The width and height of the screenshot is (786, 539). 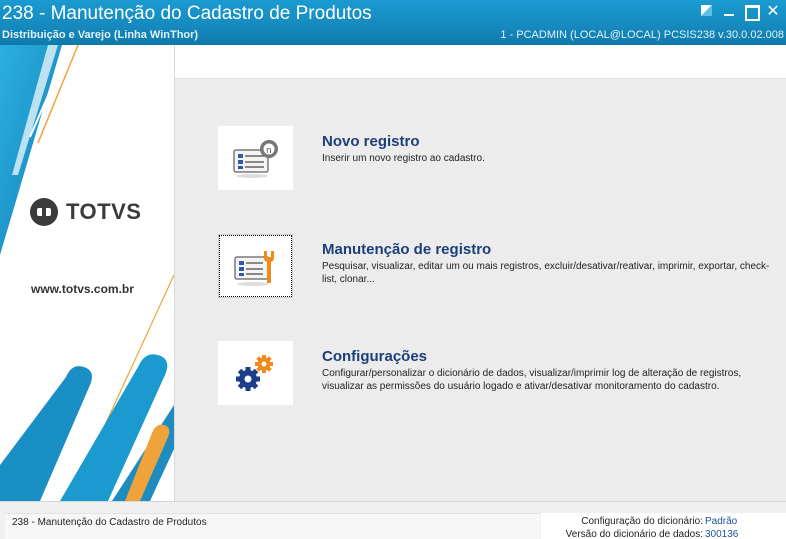 I want to click on window-controls: ✕, so click(x=740, y=12).